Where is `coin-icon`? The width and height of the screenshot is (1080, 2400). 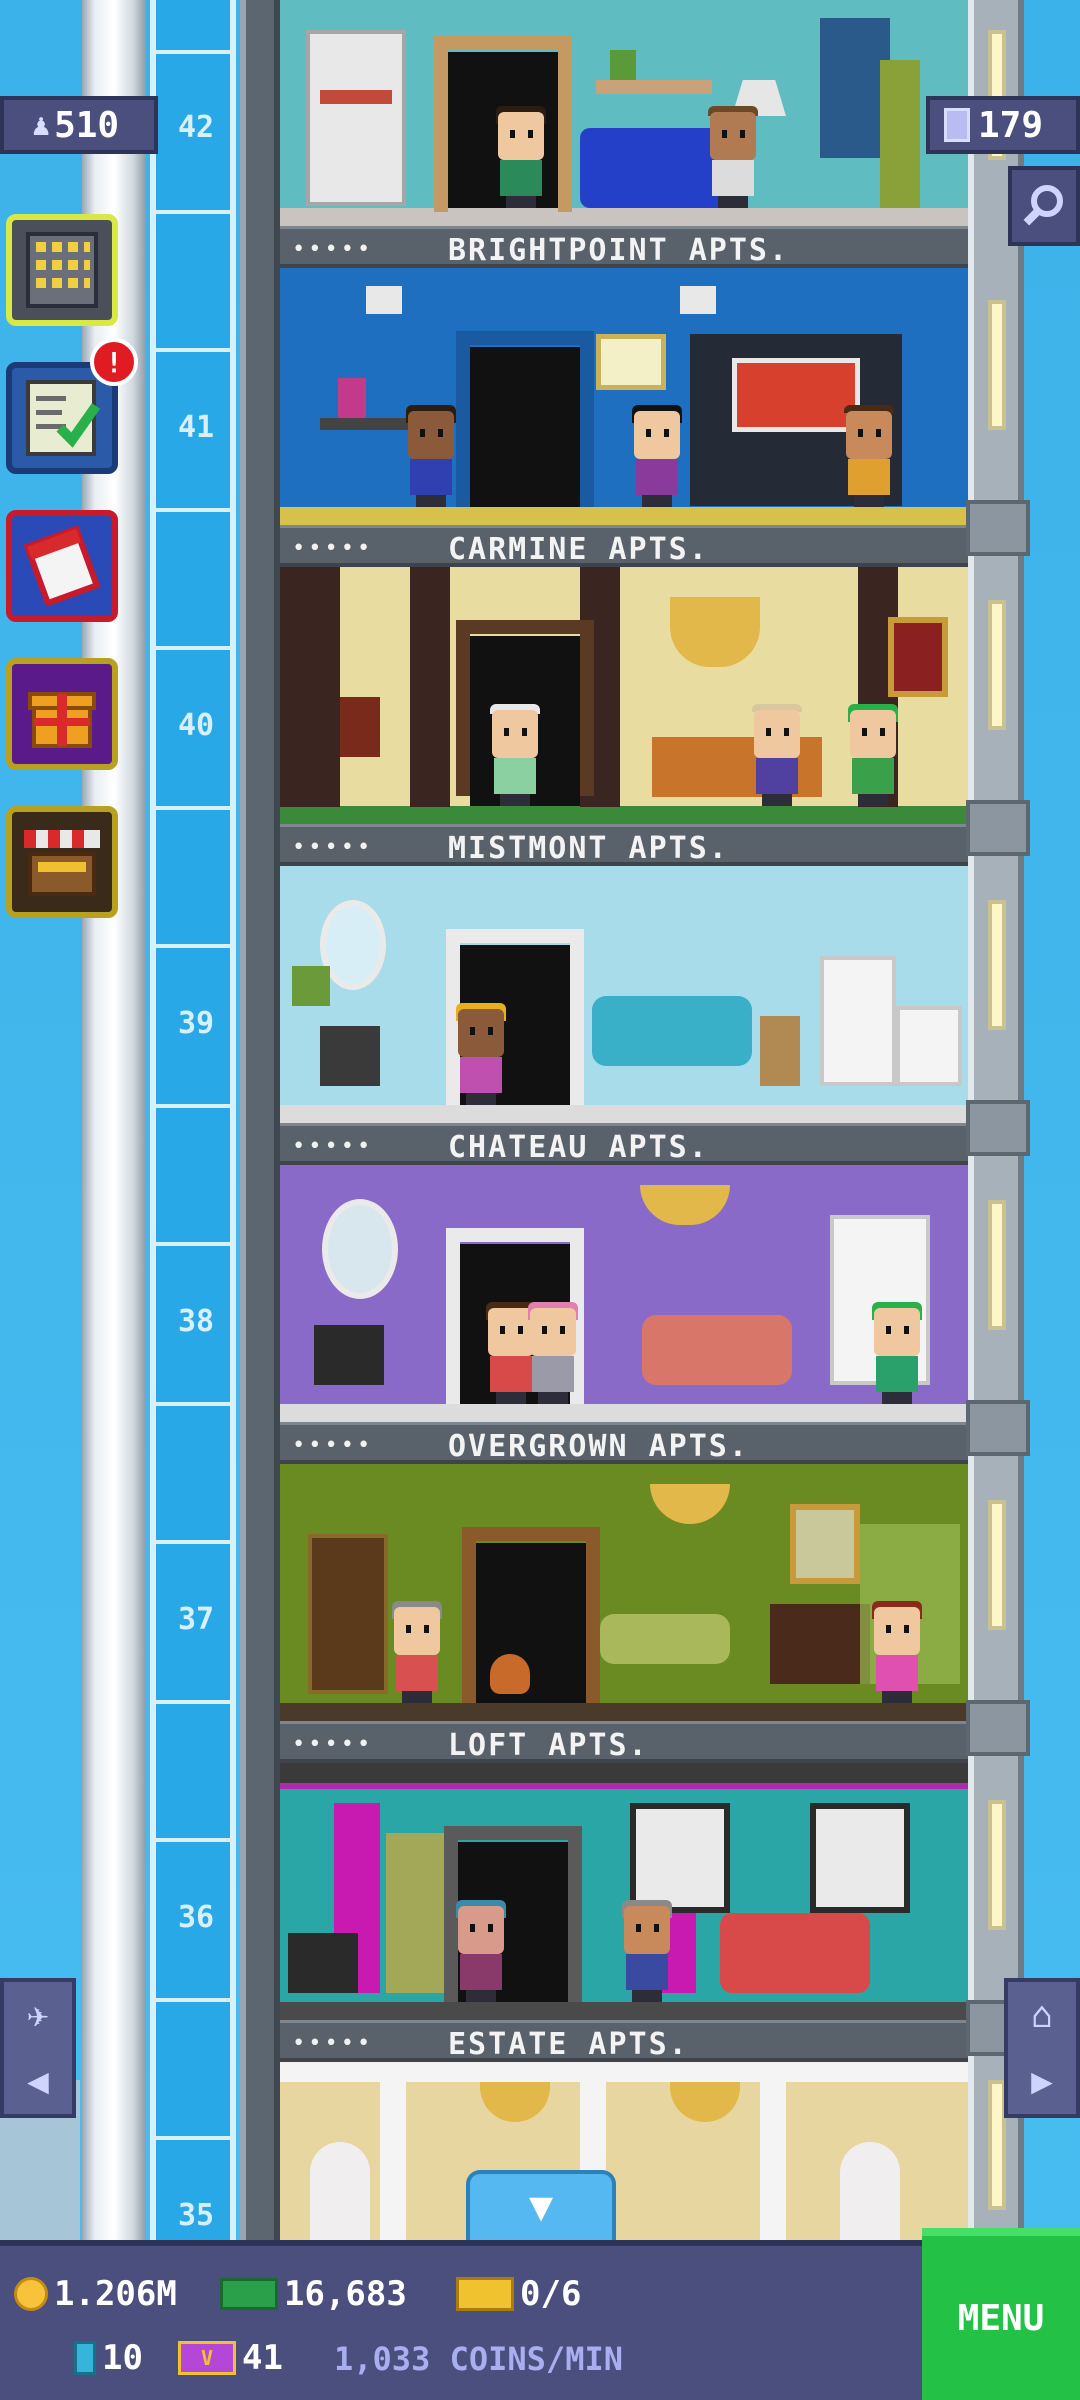
coin-icon is located at coordinates (31, 2294).